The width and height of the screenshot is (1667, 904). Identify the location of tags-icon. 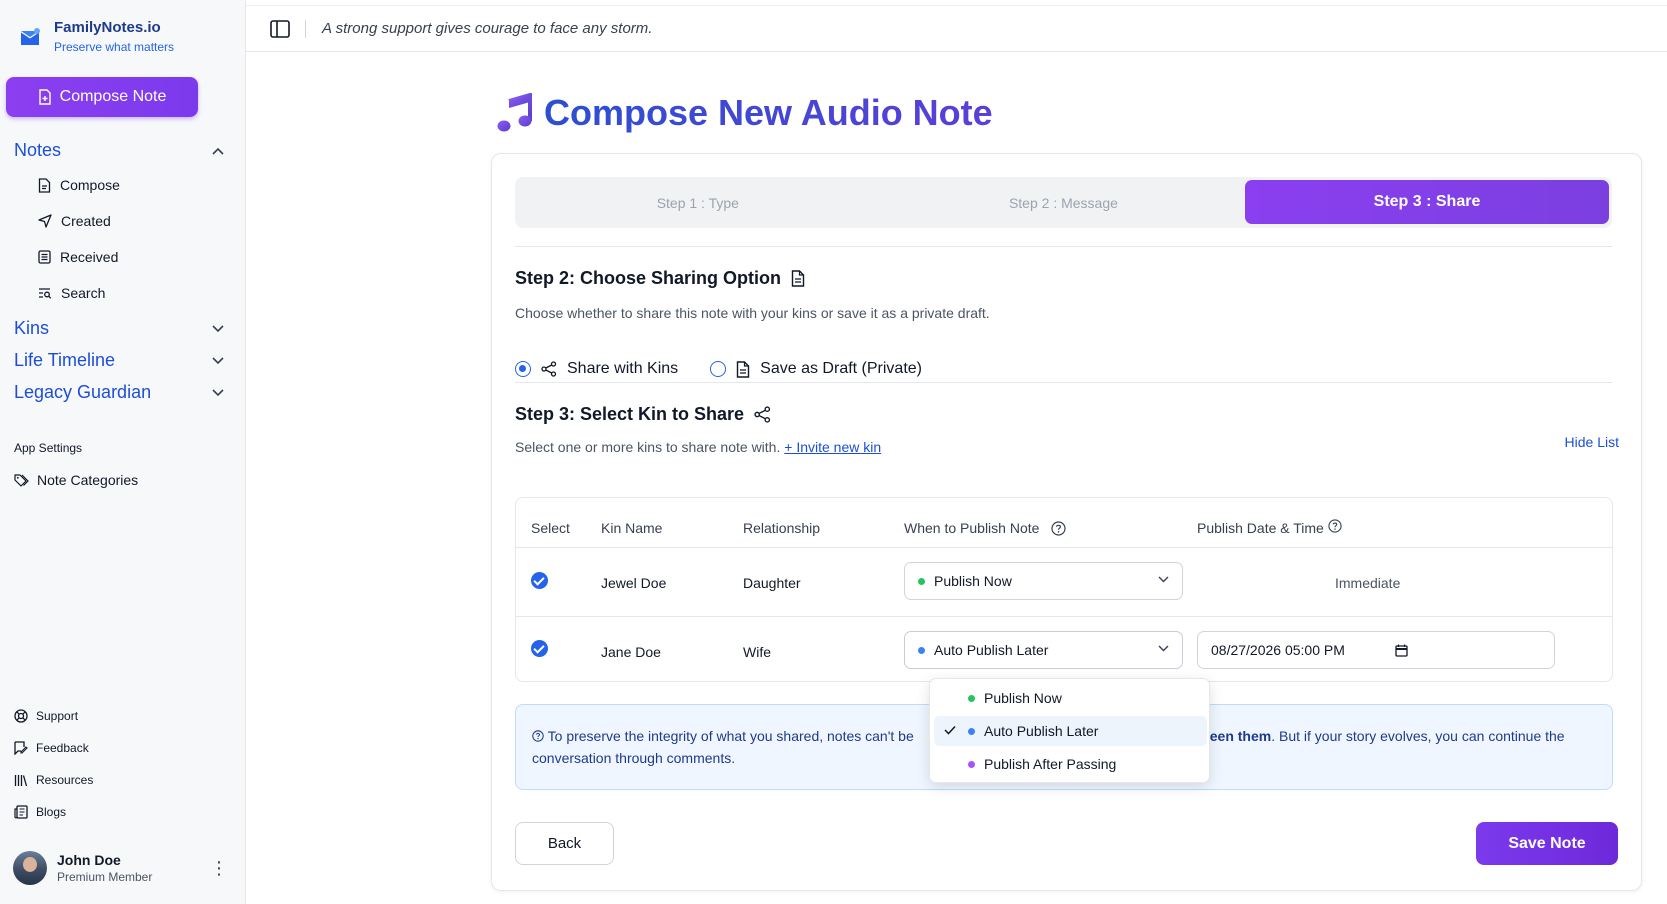
(21, 480).